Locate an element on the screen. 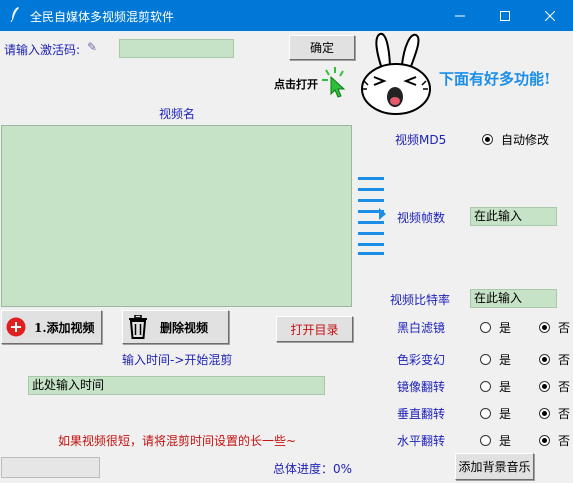 The height and width of the screenshot is (483, 573). toggle-label: 镜像翻转 is located at coordinates (421, 387).